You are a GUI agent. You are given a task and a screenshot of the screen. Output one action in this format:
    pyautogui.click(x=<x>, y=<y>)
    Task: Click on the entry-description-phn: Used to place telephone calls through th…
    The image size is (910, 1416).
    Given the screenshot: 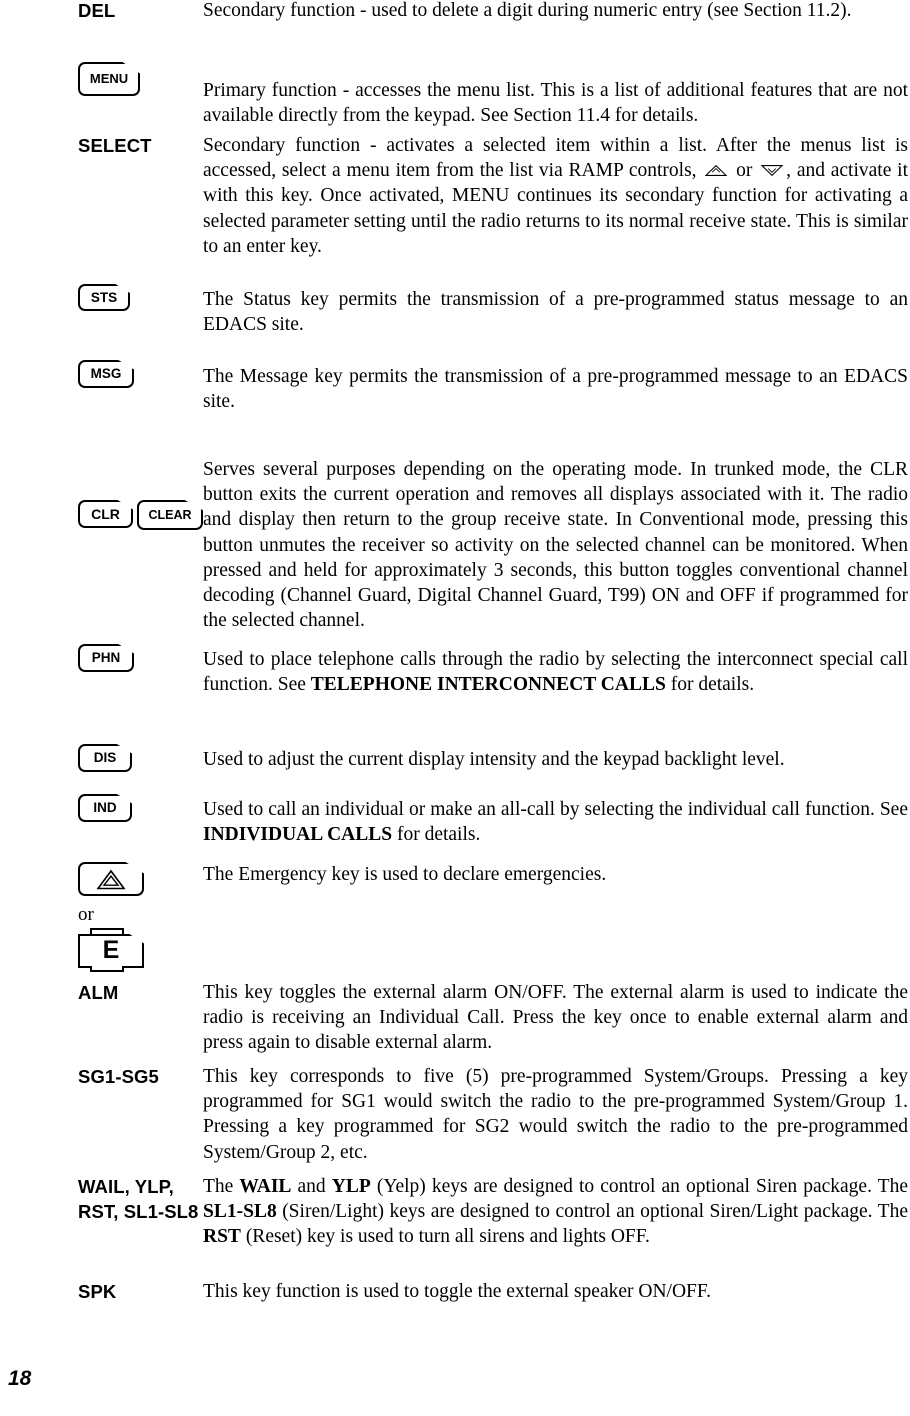 What is the action you would take?
    pyautogui.click(x=555, y=672)
    